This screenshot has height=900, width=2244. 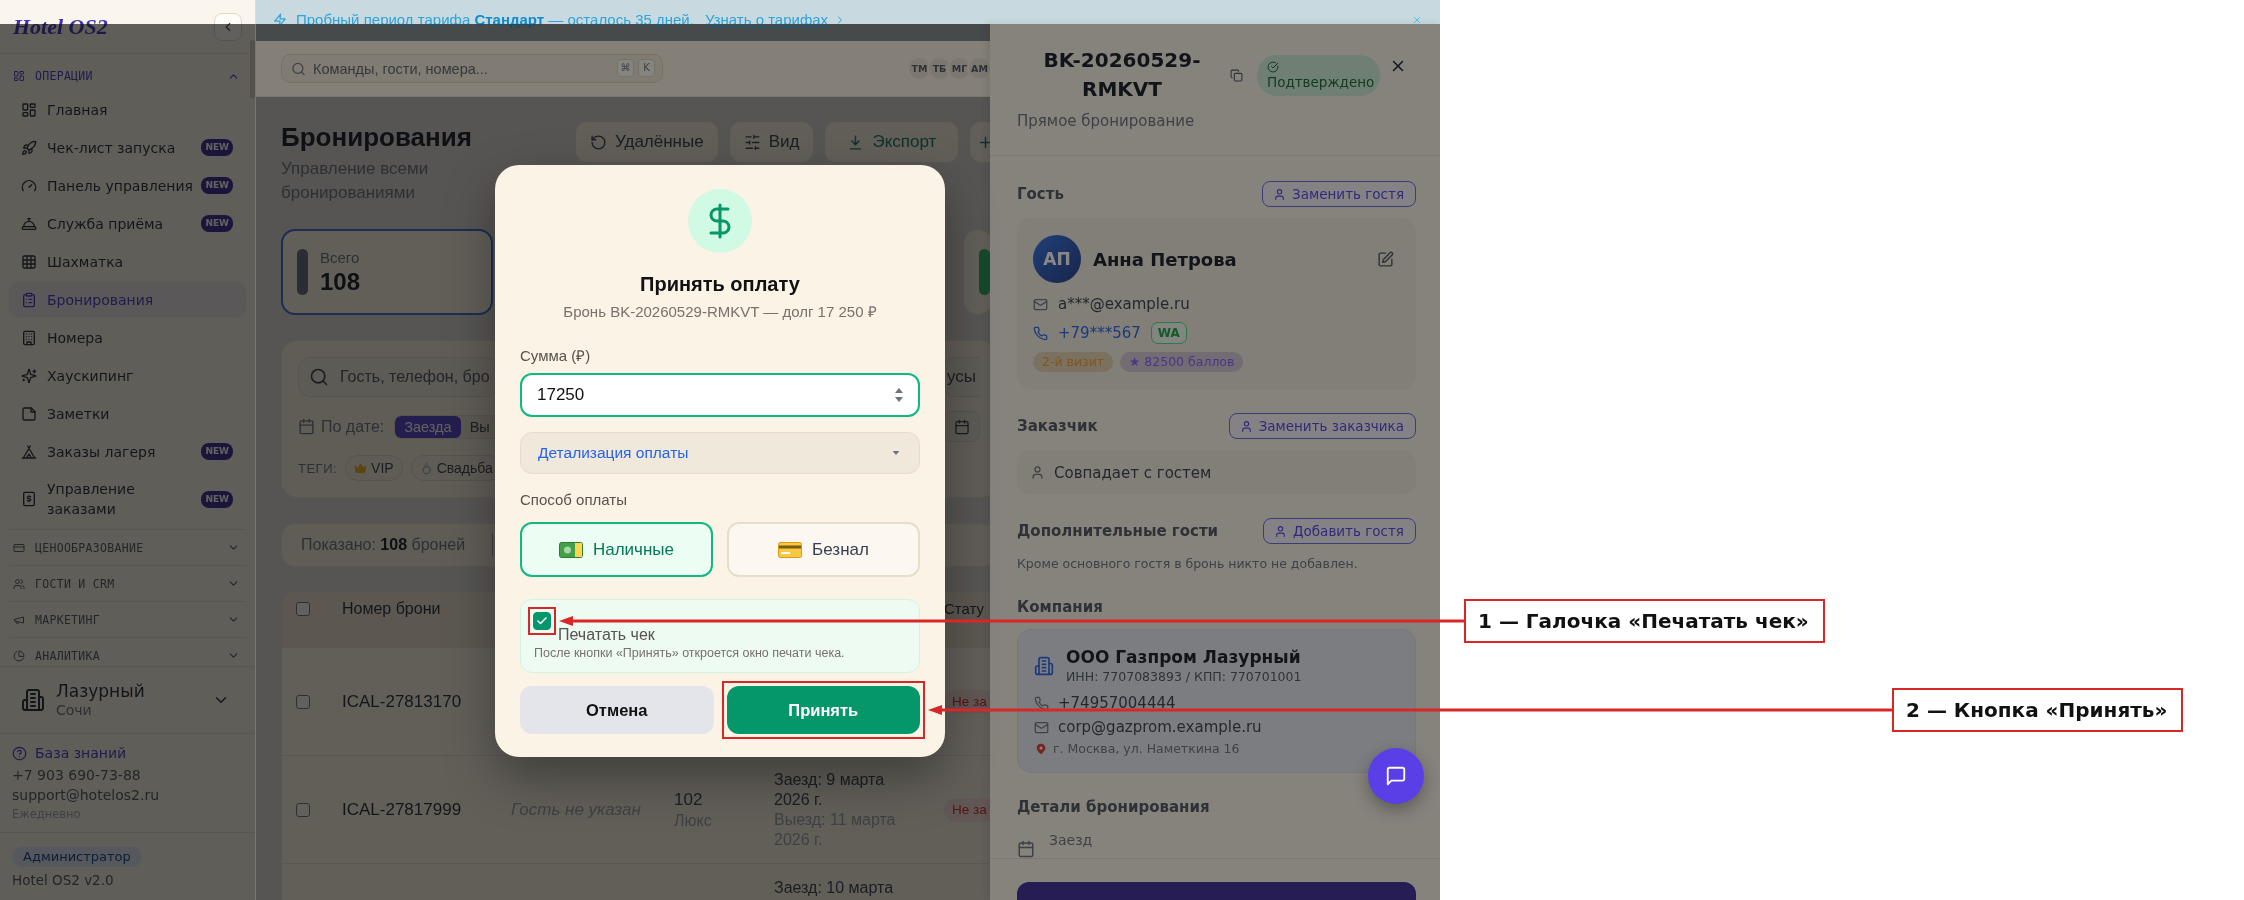 What do you see at coordinates (127, 299) in the screenshot?
I see `nav-item: Бронирования` at bounding box center [127, 299].